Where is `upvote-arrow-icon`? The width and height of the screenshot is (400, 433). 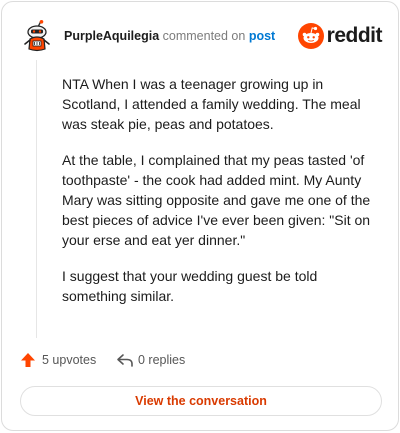
upvote-arrow-icon is located at coordinates (28, 360).